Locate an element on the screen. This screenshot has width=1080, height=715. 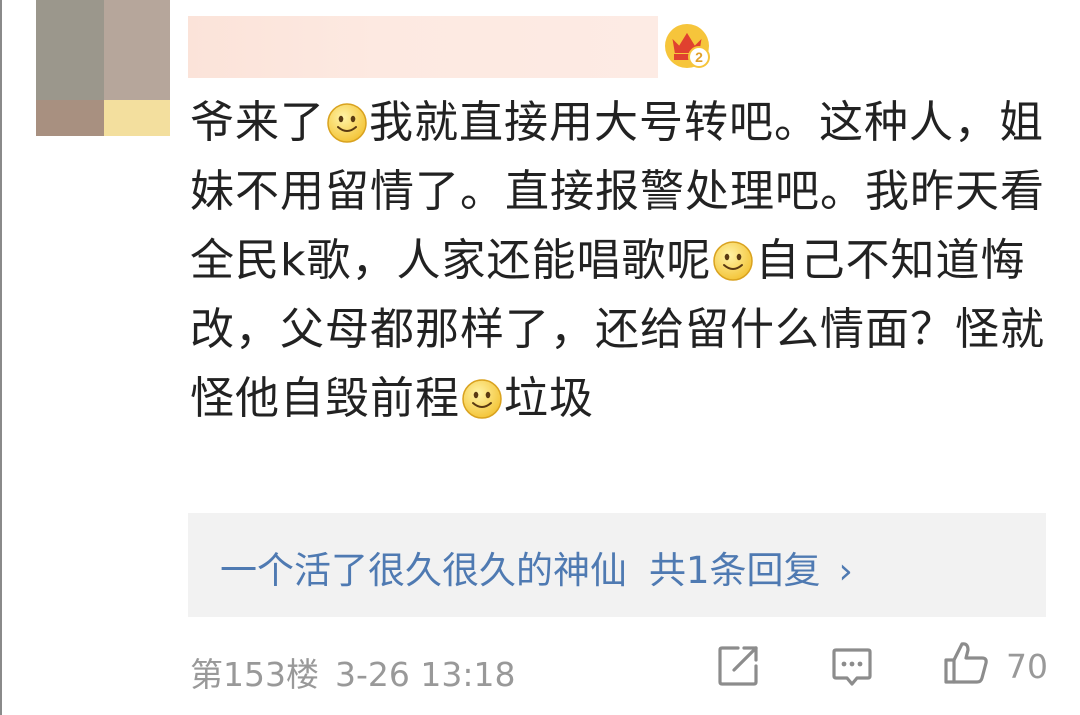
vip-crown-badge-icon: 2 is located at coordinates (687, 46).